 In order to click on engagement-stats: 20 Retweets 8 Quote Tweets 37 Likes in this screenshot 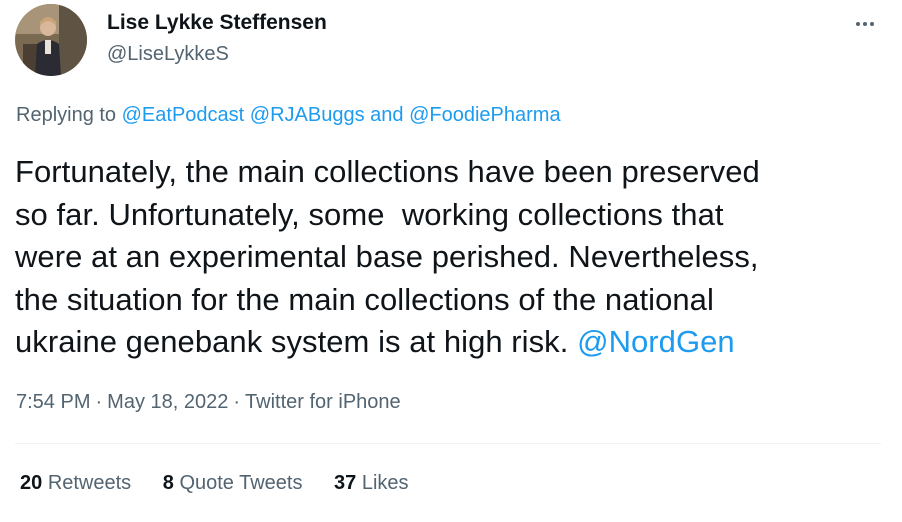, I will do `click(227, 483)`.